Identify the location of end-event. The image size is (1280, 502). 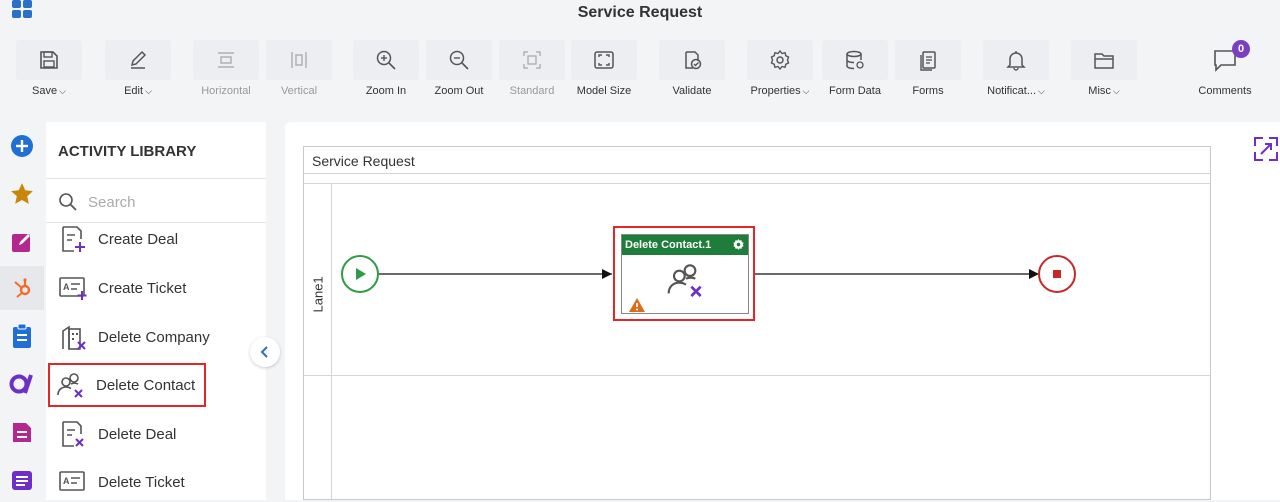
(1057, 274).